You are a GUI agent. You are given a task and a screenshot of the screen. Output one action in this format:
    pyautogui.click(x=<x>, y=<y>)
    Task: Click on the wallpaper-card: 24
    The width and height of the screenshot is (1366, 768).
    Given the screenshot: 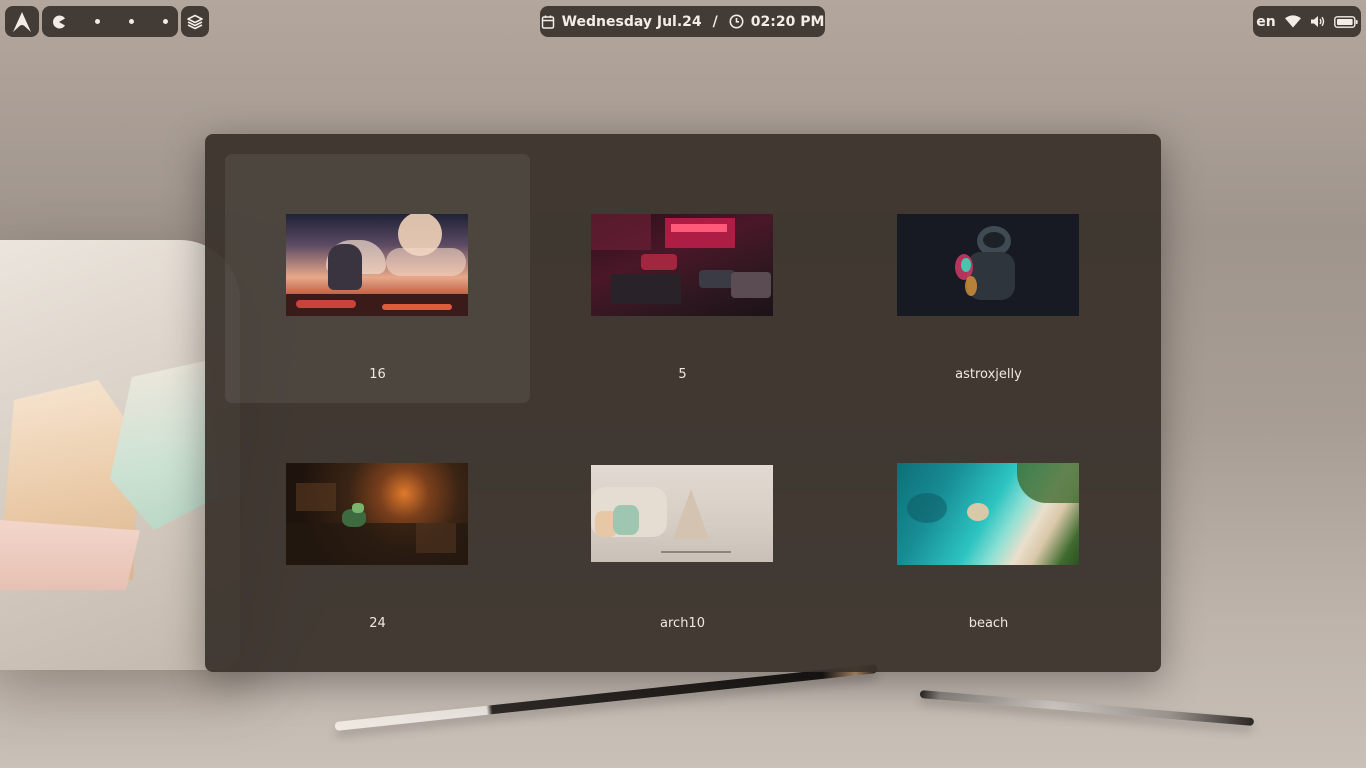 What is the action you would take?
    pyautogui.click(x=377, y=527)
    